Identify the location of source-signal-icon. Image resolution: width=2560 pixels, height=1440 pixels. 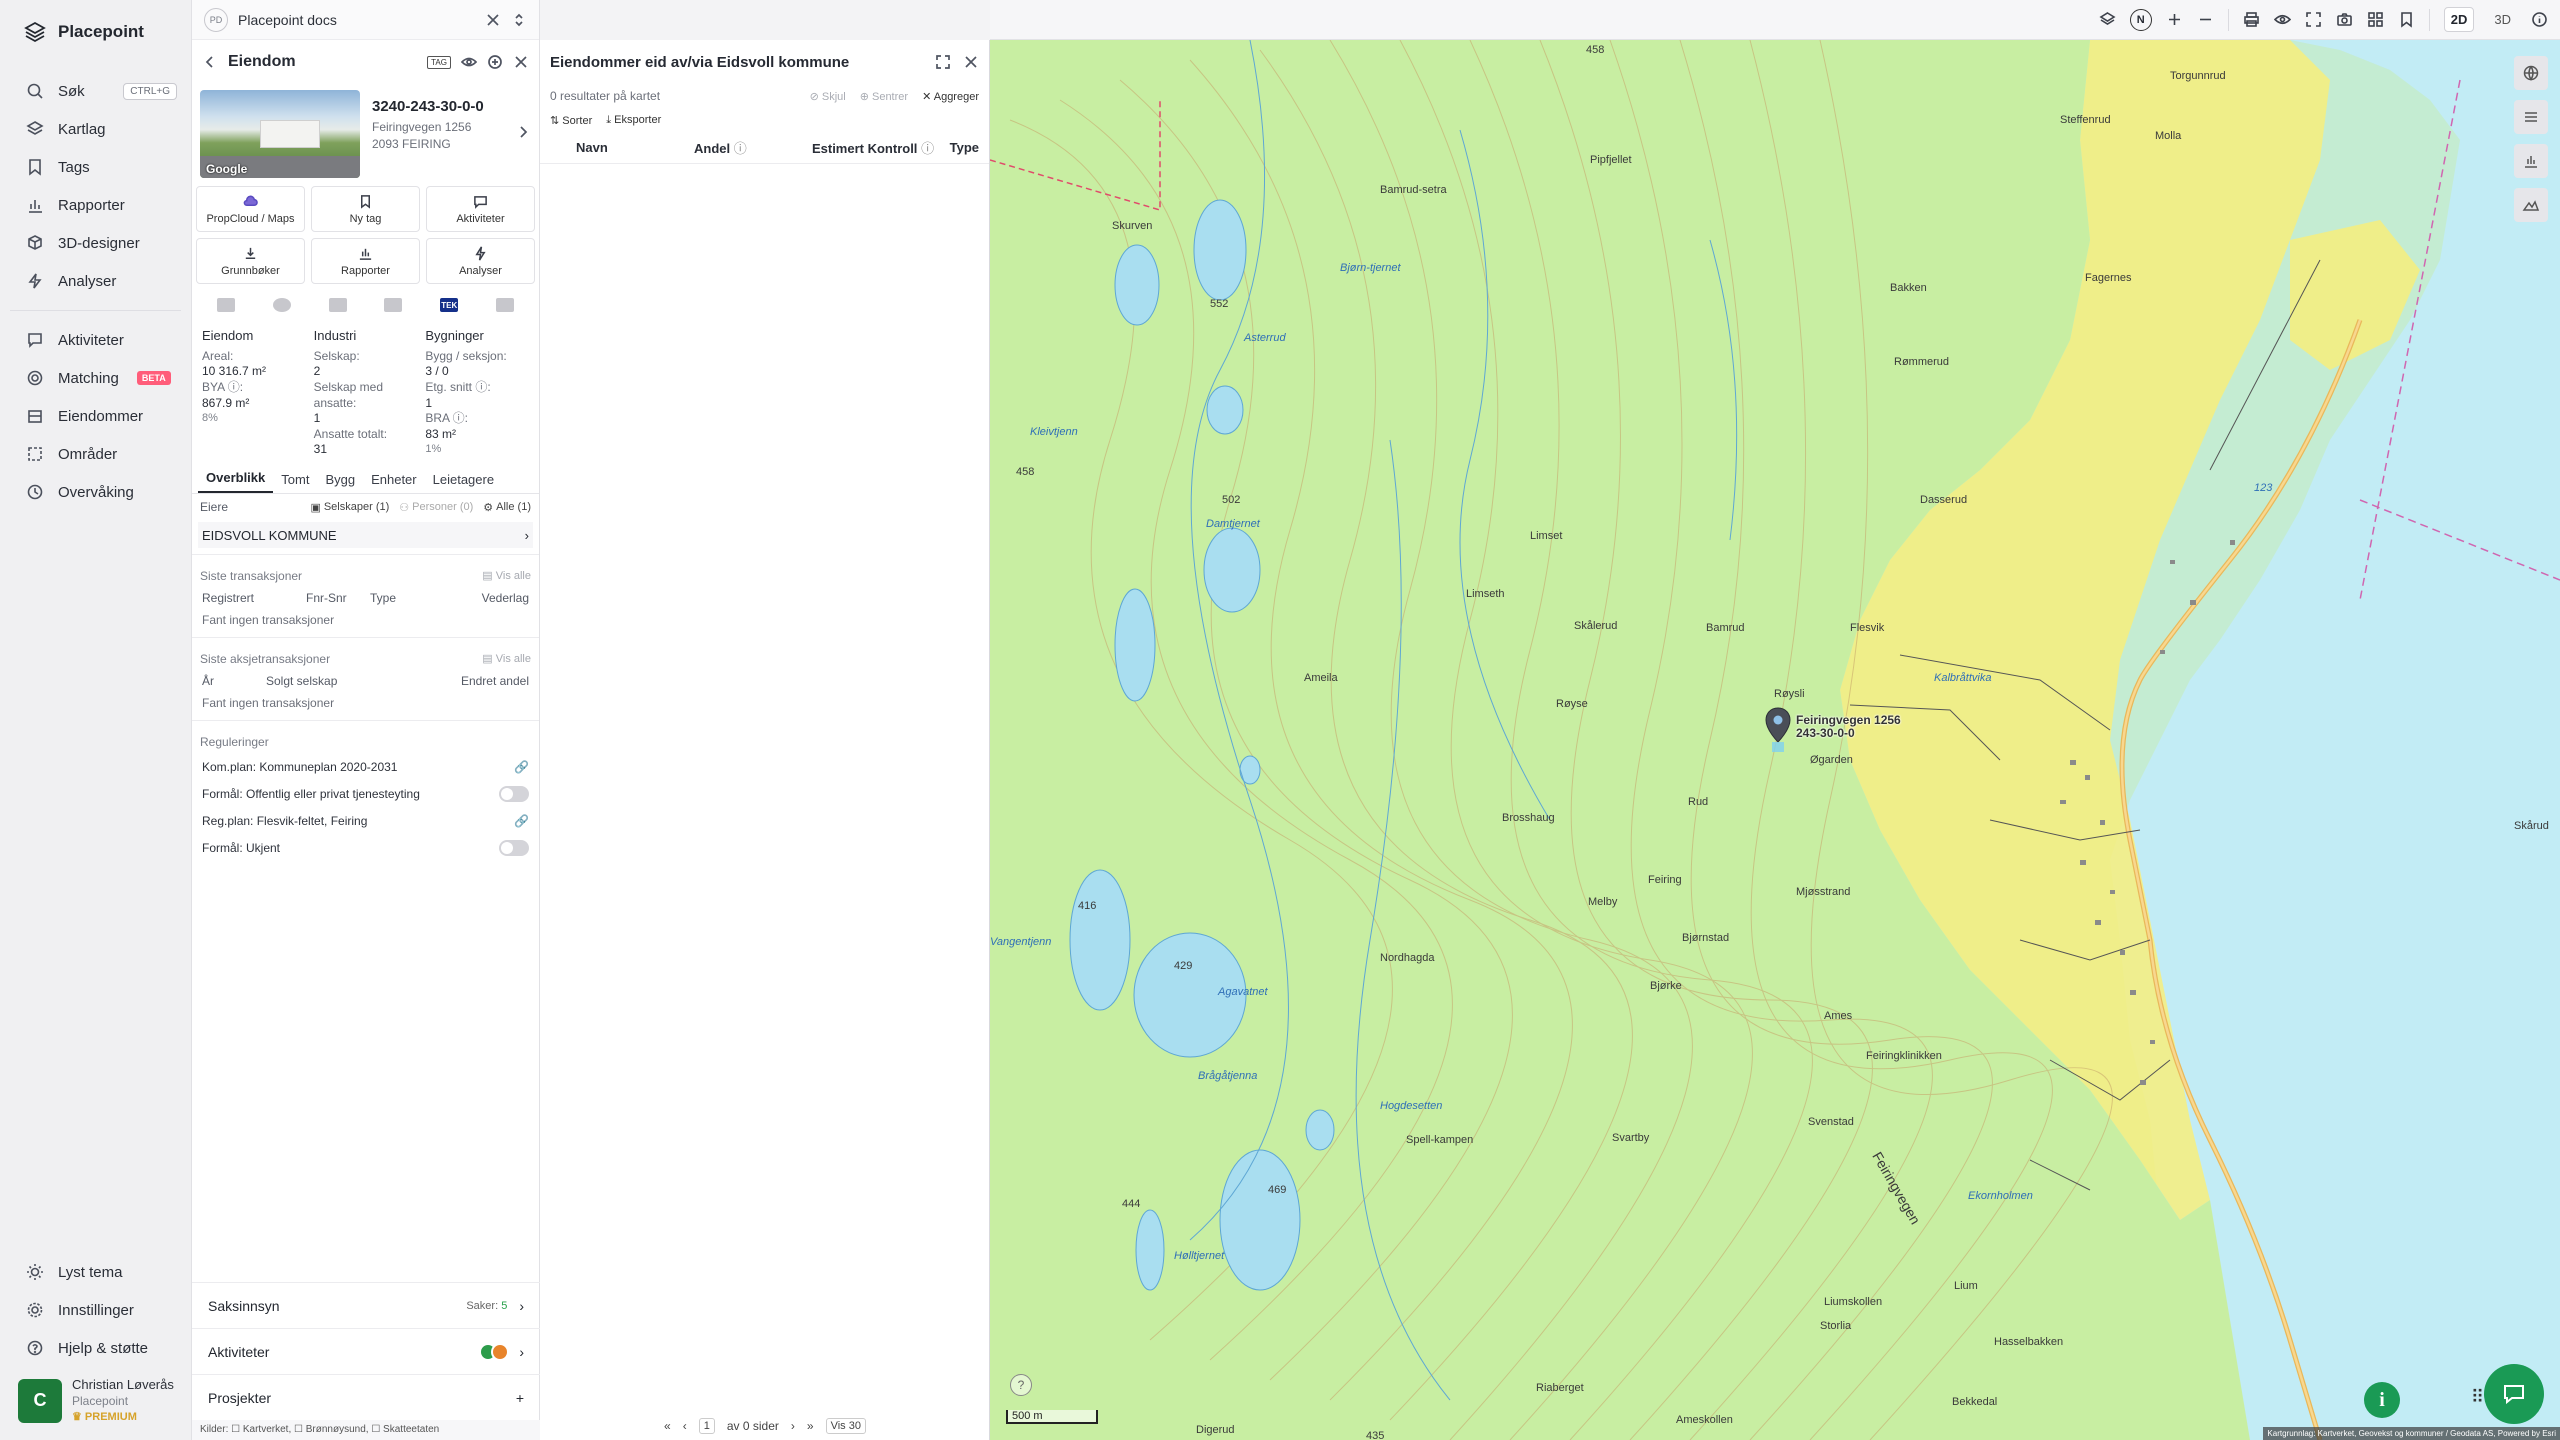
(393, 305).